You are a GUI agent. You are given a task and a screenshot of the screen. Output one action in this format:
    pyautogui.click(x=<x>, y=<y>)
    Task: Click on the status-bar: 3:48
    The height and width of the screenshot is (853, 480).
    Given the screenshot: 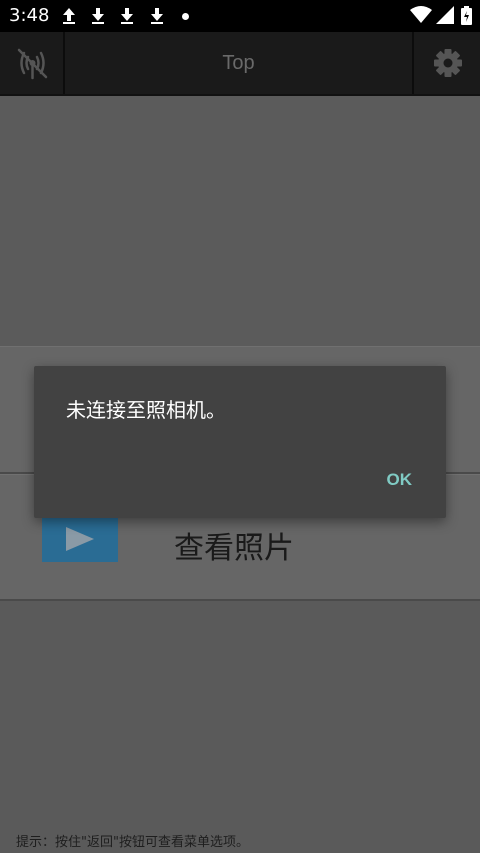 What is the action you would take?
    pyautogui.click(x=240, y=16)
    